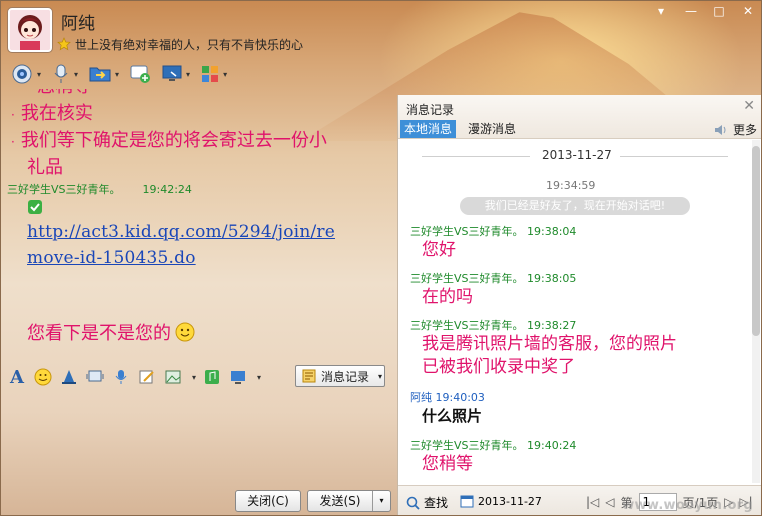 Image resolution: width=762 pixels, height=516 pixels. I want to click on voice-call-button: ▾, so click(64, 74).